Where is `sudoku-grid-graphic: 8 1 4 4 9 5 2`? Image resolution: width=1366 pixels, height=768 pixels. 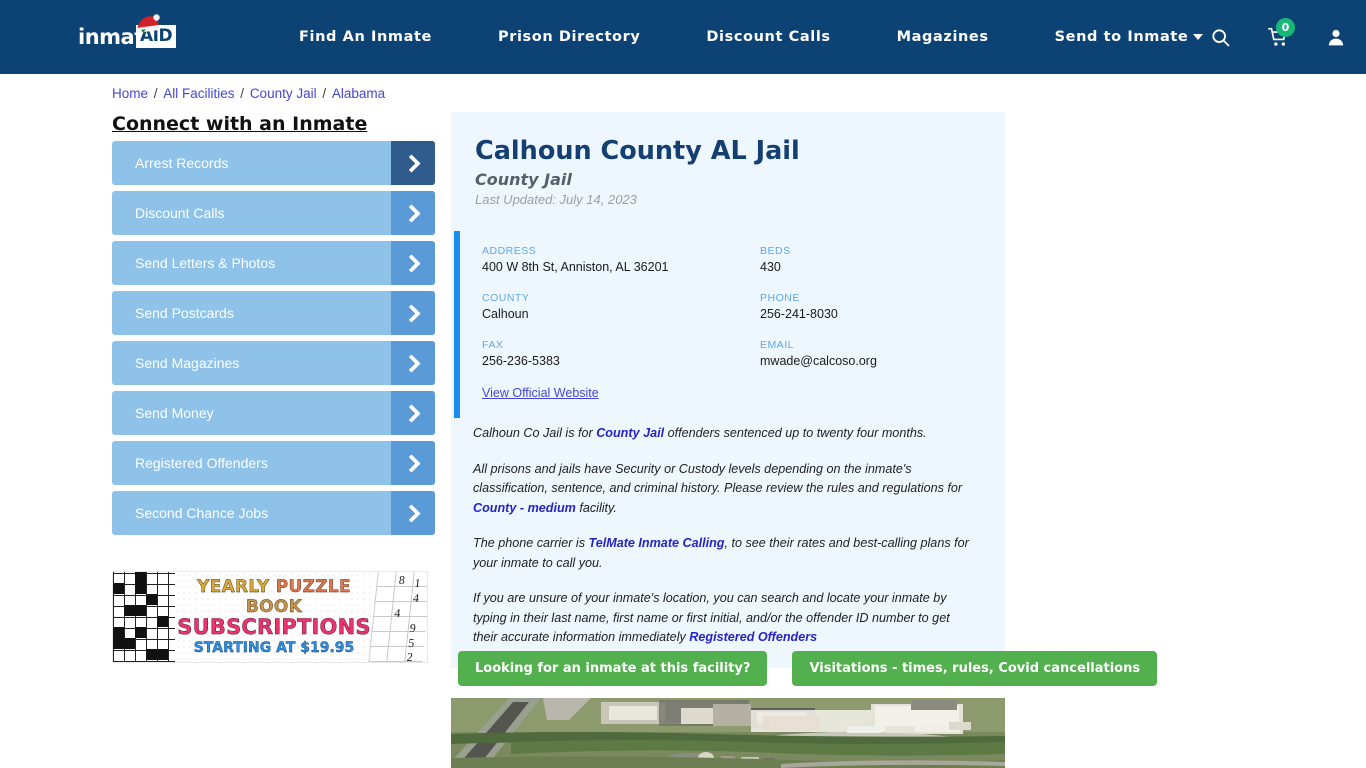 sudoku-grid-graphic: 8 1 4 4 9 5 2 is located at coordinates (397, 617).